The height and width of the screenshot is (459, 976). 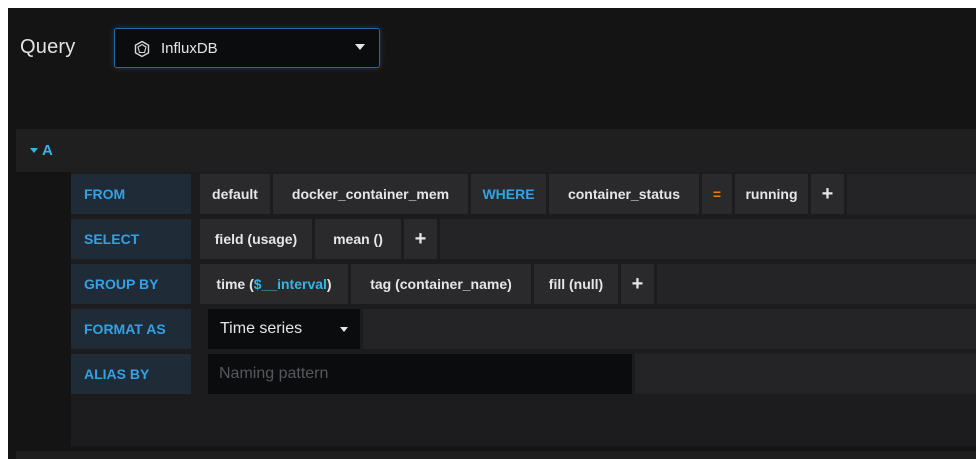 I want to click on aggregate-segment: mean (), so click(x=358, y=239).